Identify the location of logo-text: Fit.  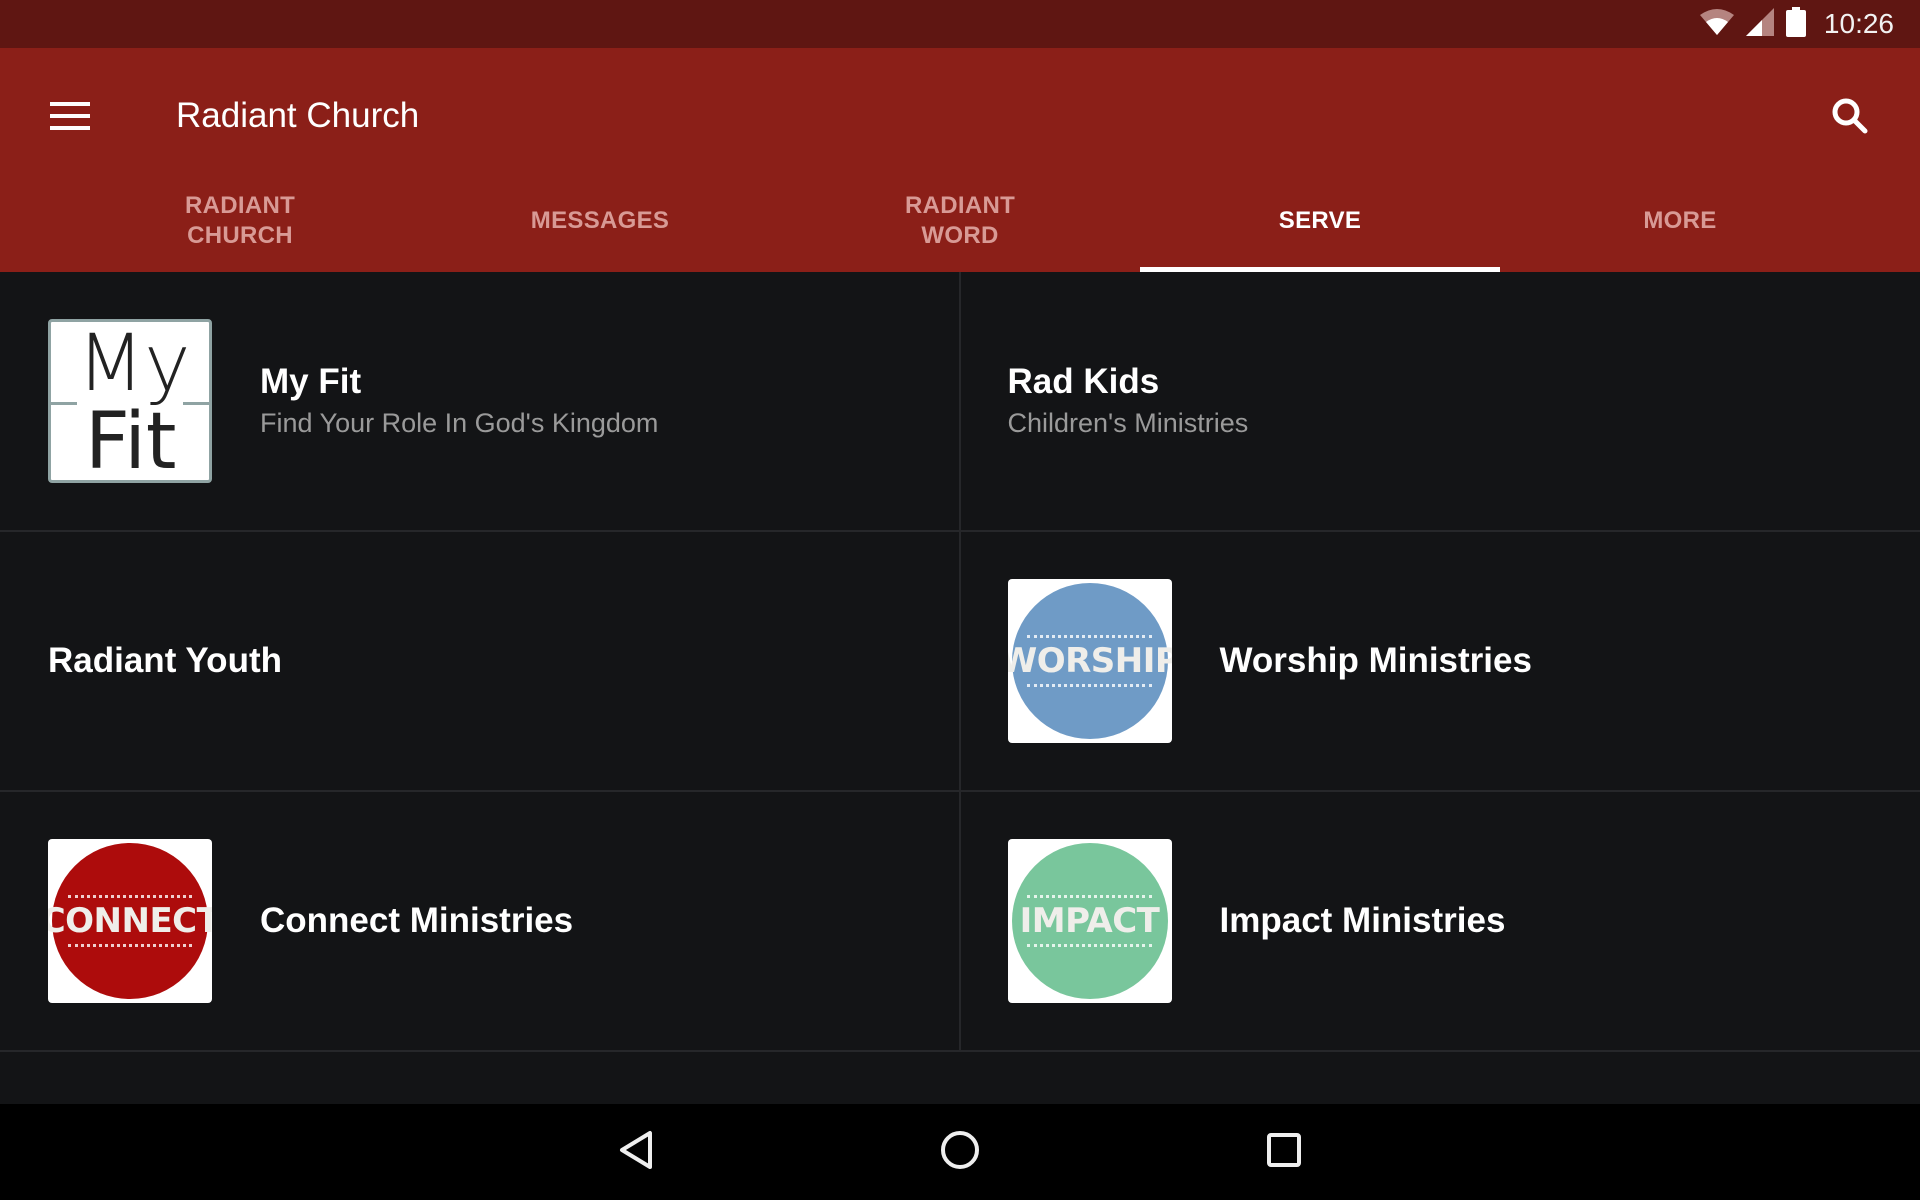
(131, 442).